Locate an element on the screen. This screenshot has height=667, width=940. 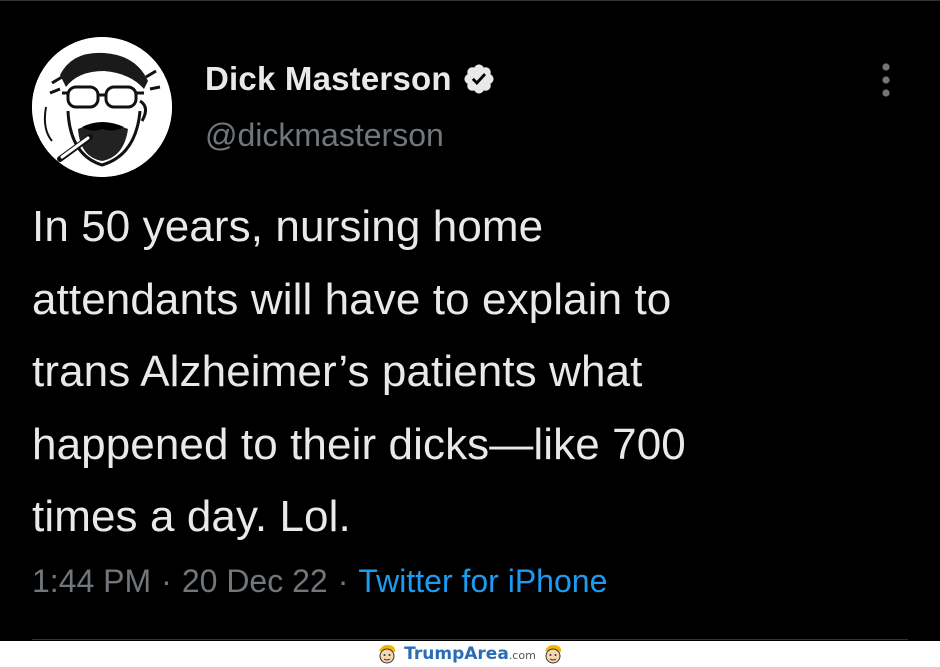
display-name: Dick Masterson is located at coordinates (328, 79).